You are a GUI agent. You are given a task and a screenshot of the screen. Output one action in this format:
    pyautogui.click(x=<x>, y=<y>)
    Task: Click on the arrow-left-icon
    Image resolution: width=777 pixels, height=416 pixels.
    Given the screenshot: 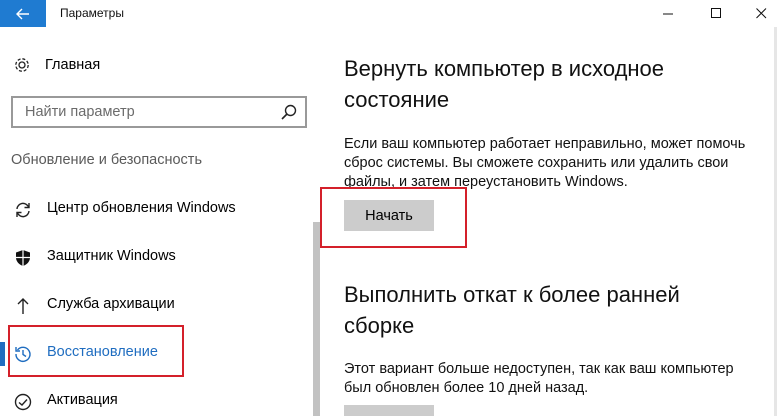 What is the action you would take?
    pyautogui.click(x=22, y=13)
    